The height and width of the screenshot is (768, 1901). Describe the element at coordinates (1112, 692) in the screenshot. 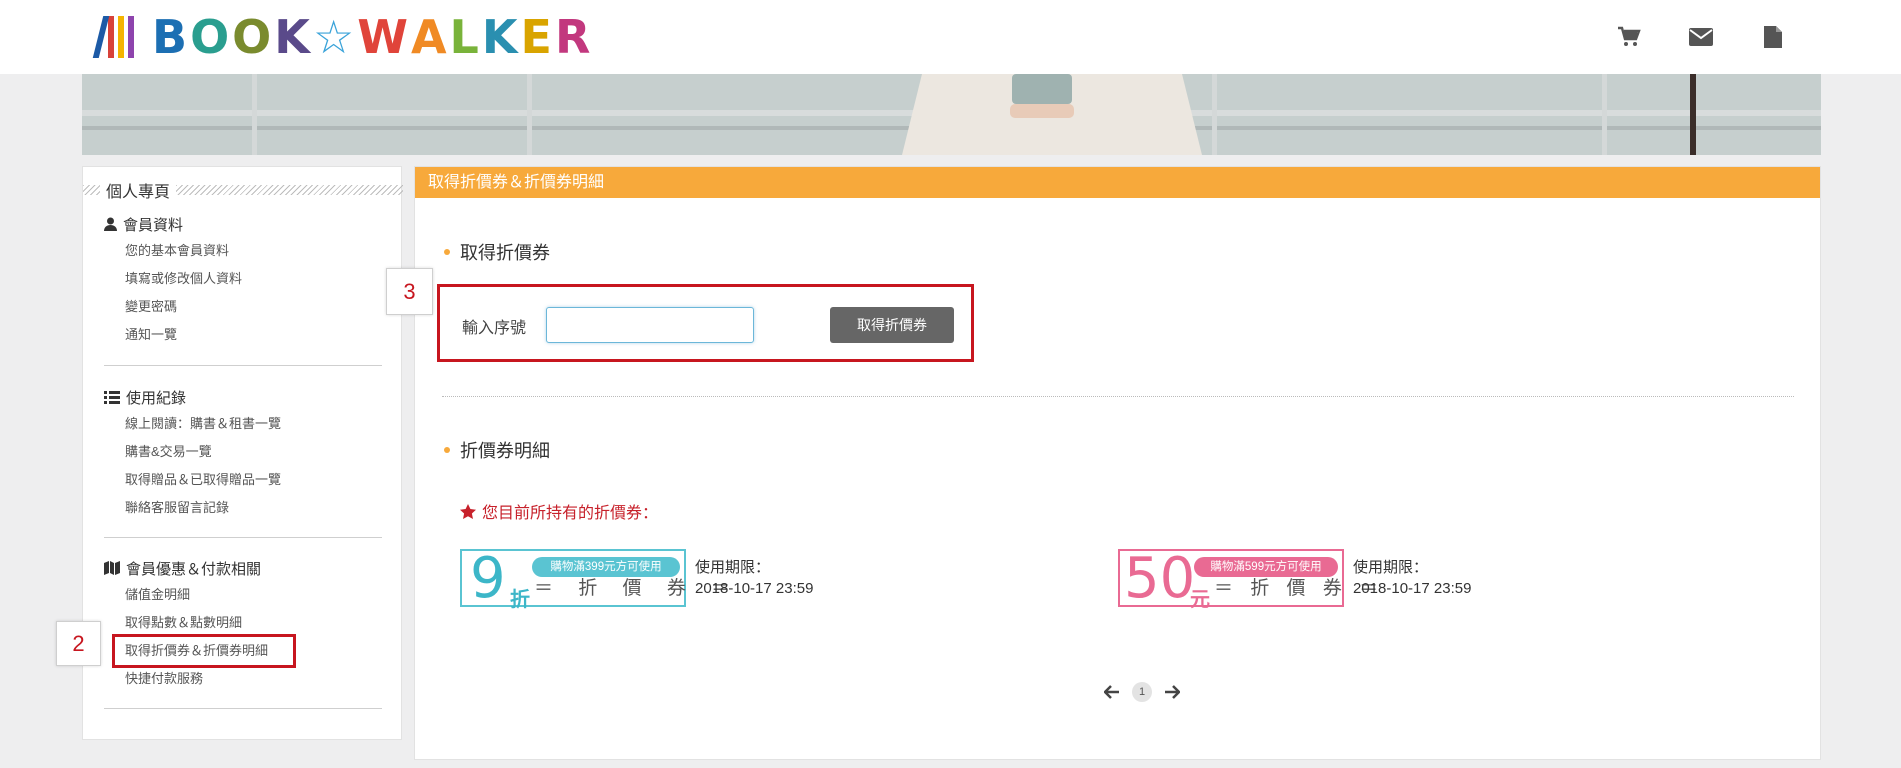

I see `prev-page-icon` at that location.